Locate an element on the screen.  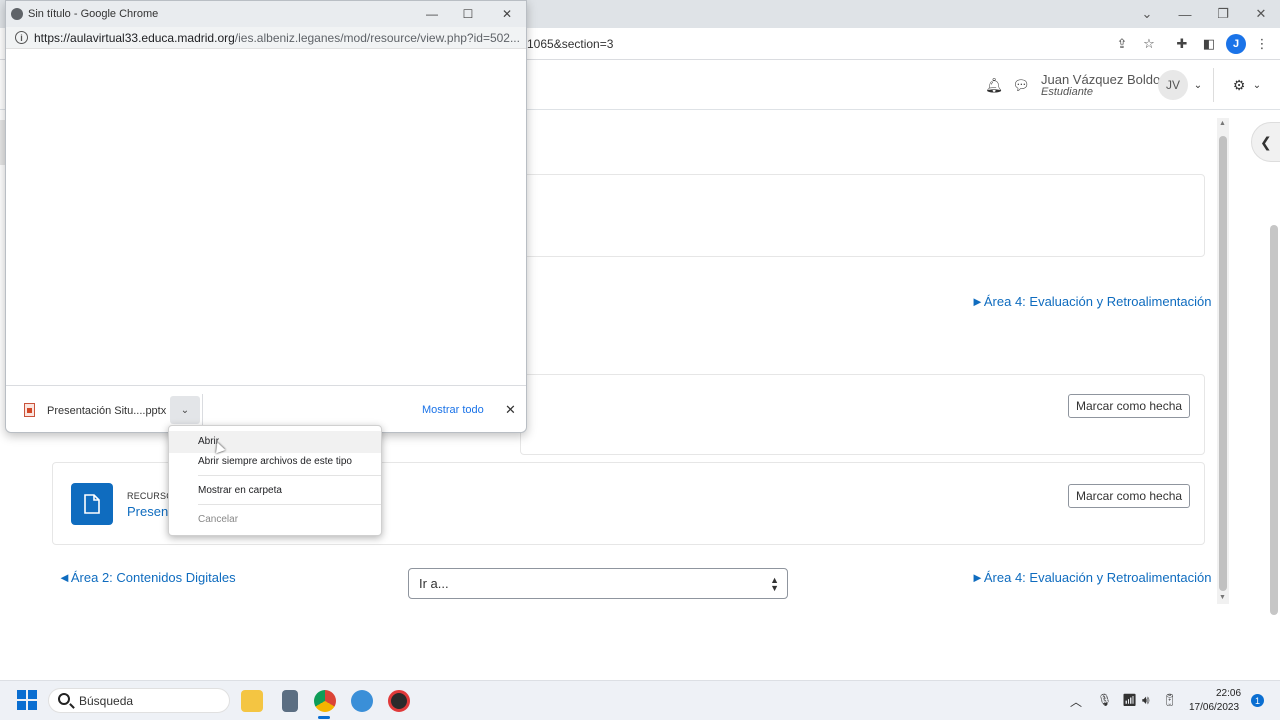
volume-icon: 🔊︎ is located at coordinates (1146, 700).